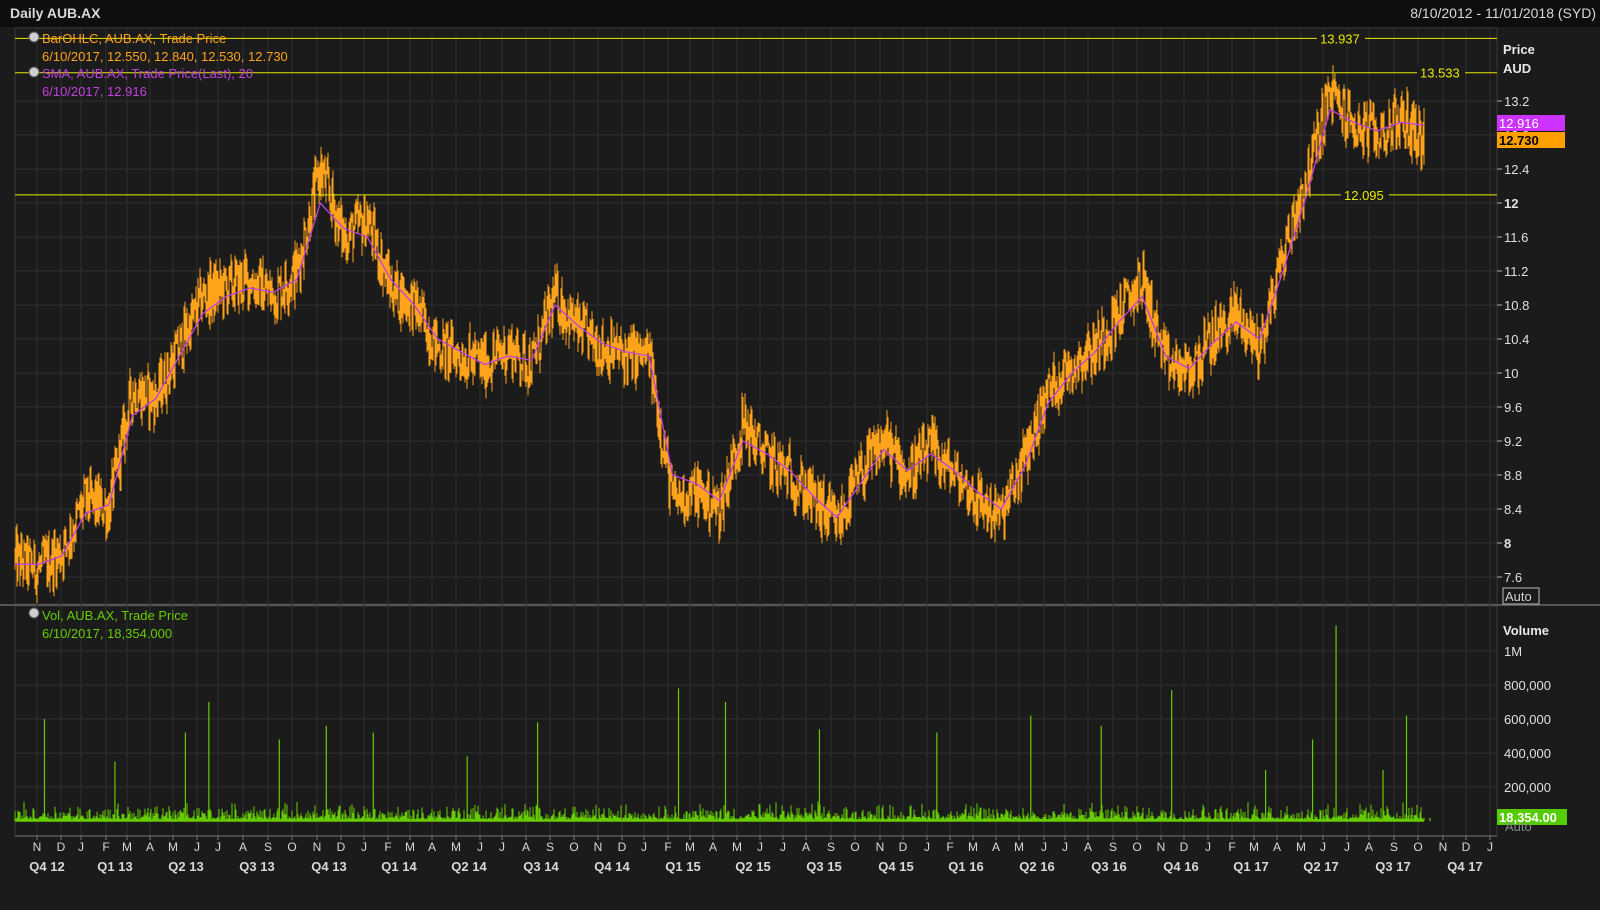 This screenshot has width=1600, height=910. I want to click on price-tick-label: 8.4, so click(1513, 509).